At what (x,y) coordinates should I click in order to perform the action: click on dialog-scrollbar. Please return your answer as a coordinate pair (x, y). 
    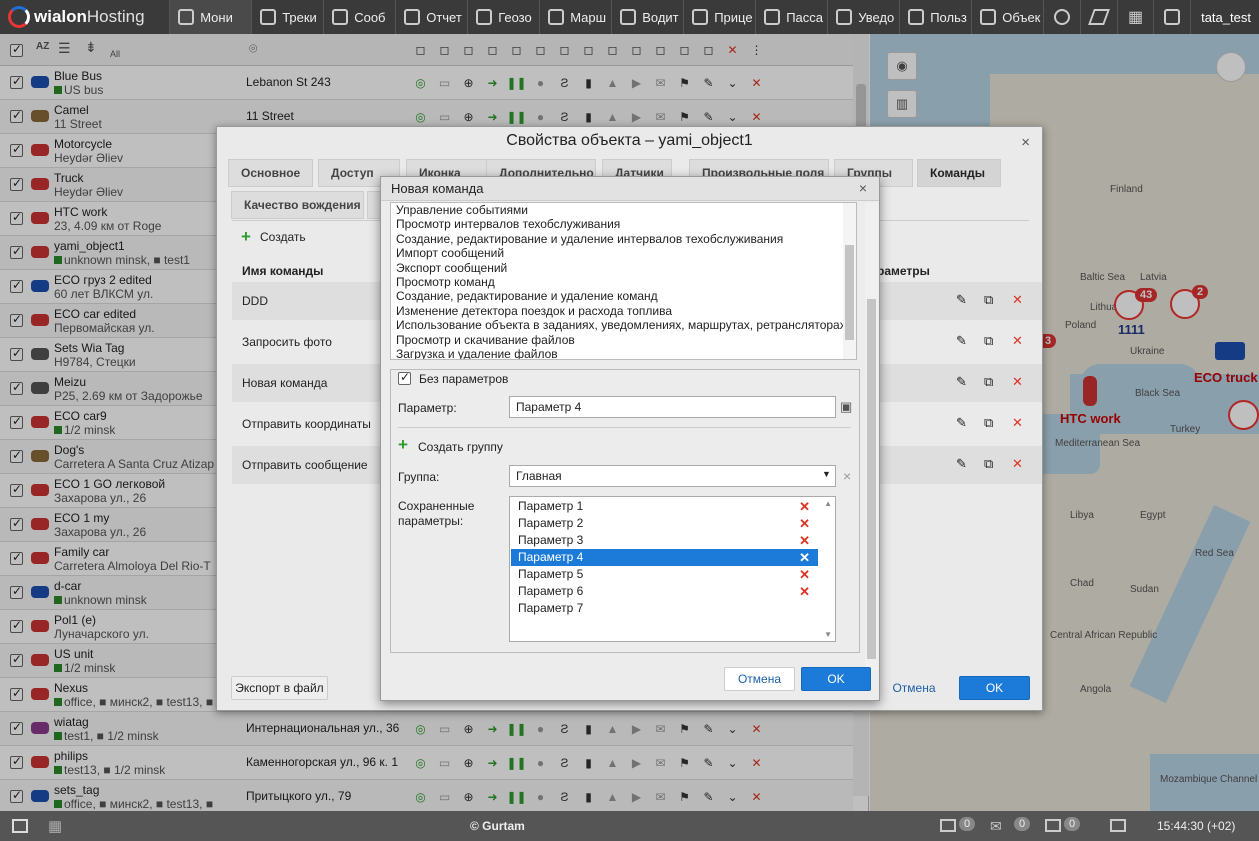
    Looking at the image, I should click on (871, 437).